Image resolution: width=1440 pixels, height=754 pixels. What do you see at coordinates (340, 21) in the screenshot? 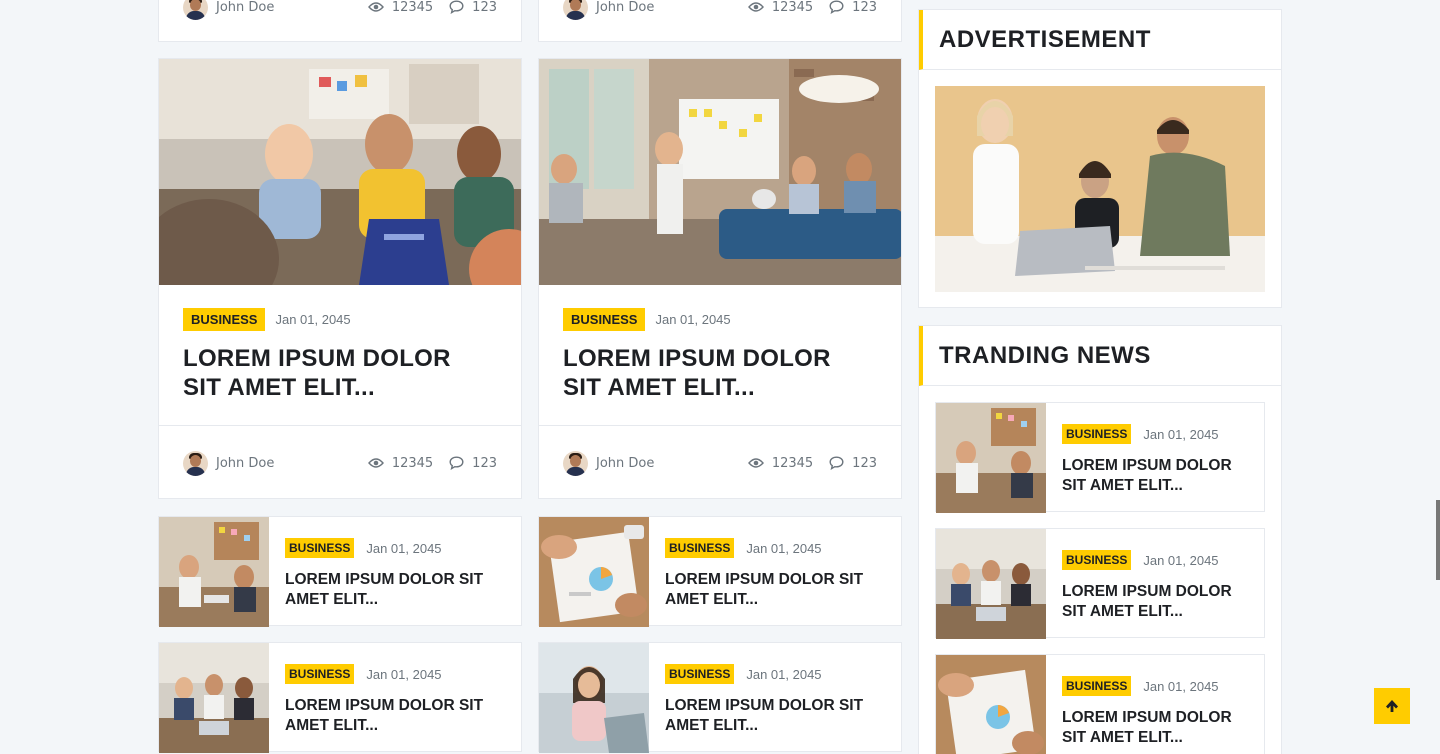
I see `post-card-top-1: John Doe 12345 123` at bounding box center [340, 21].